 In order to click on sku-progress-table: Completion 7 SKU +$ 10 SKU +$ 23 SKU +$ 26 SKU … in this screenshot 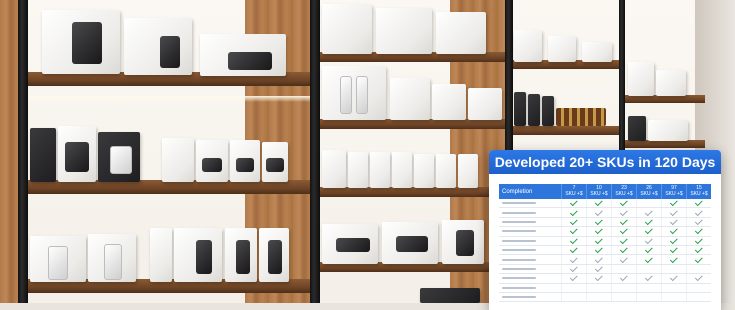, I will do `click(605, 243)`.